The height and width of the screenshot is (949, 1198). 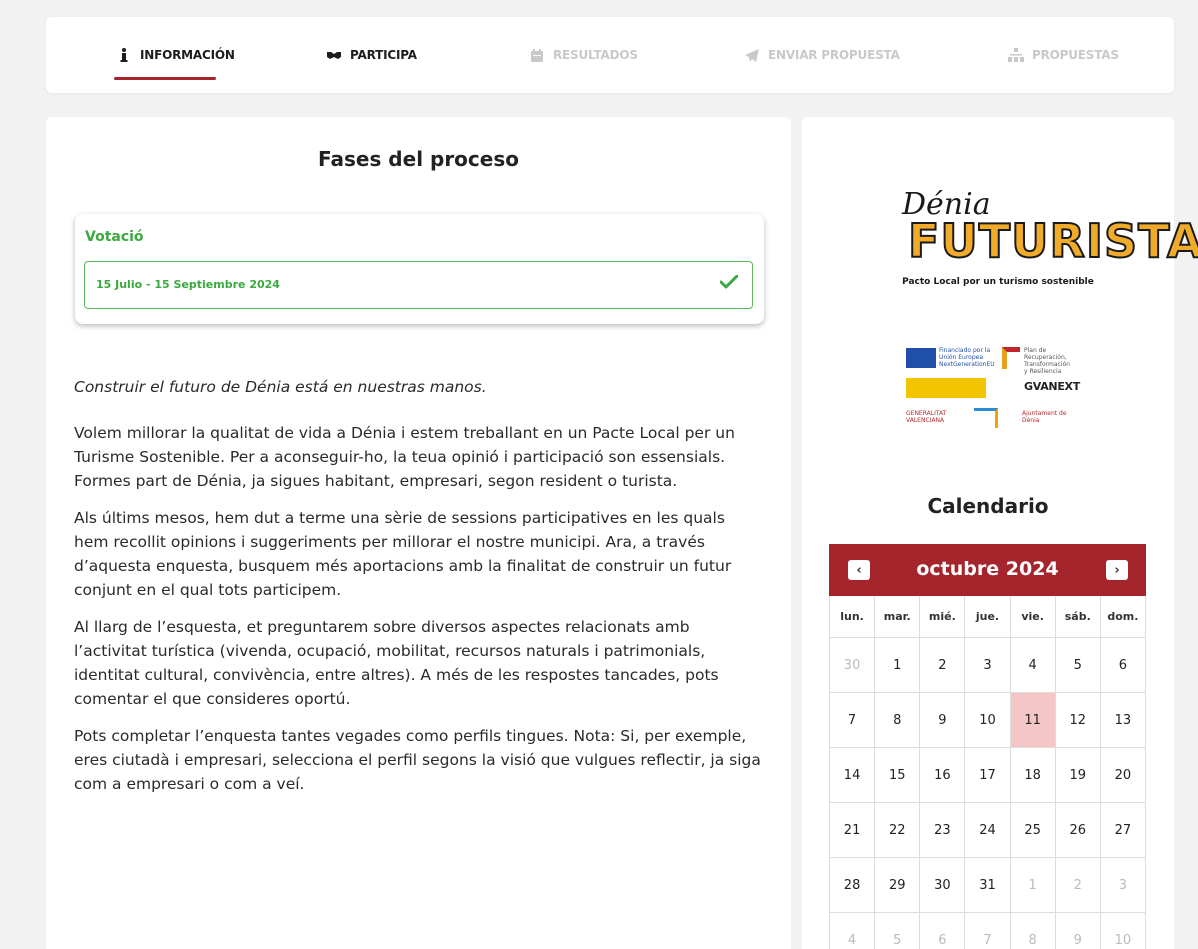 What do you see at coordinates (1033, 830) in the screenshot?
I see `calendar-day: 25` at bounding box center [1033, 830].